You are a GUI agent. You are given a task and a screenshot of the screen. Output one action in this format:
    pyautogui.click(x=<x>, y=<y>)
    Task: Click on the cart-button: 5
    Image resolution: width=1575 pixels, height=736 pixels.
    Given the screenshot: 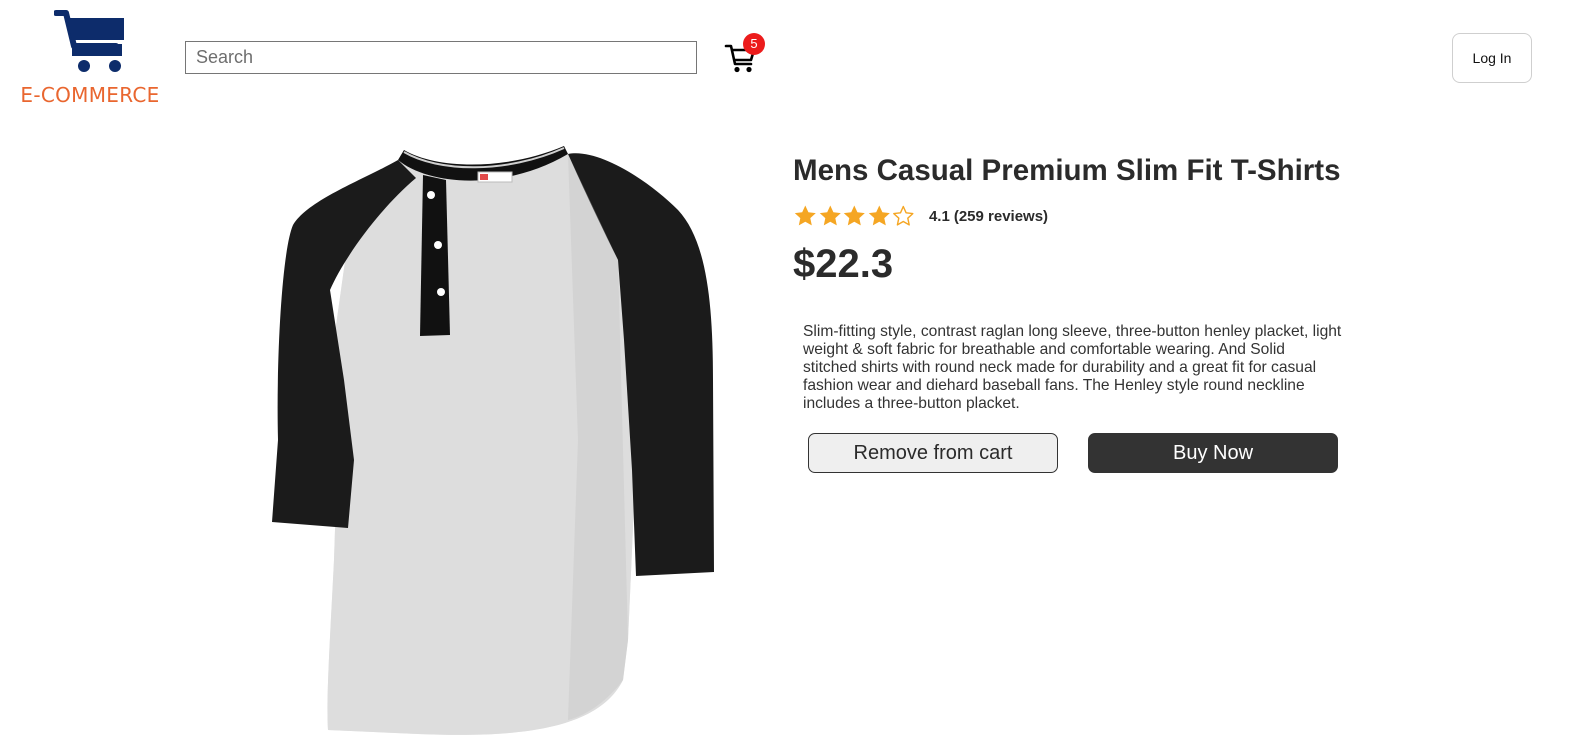 What is the action you would take?
    pyautogui.click(x=744, y=55)
    